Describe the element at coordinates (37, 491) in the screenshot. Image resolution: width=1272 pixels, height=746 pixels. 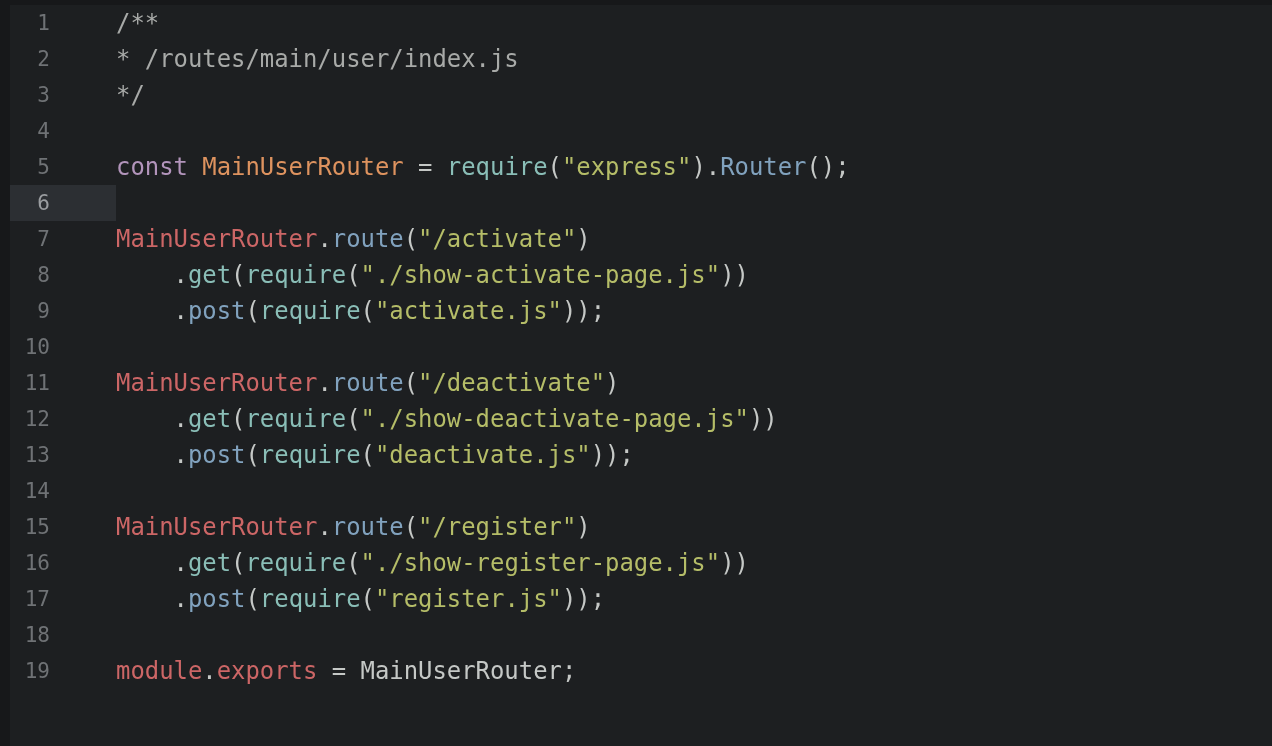
I see `line-number: 14` at that location.